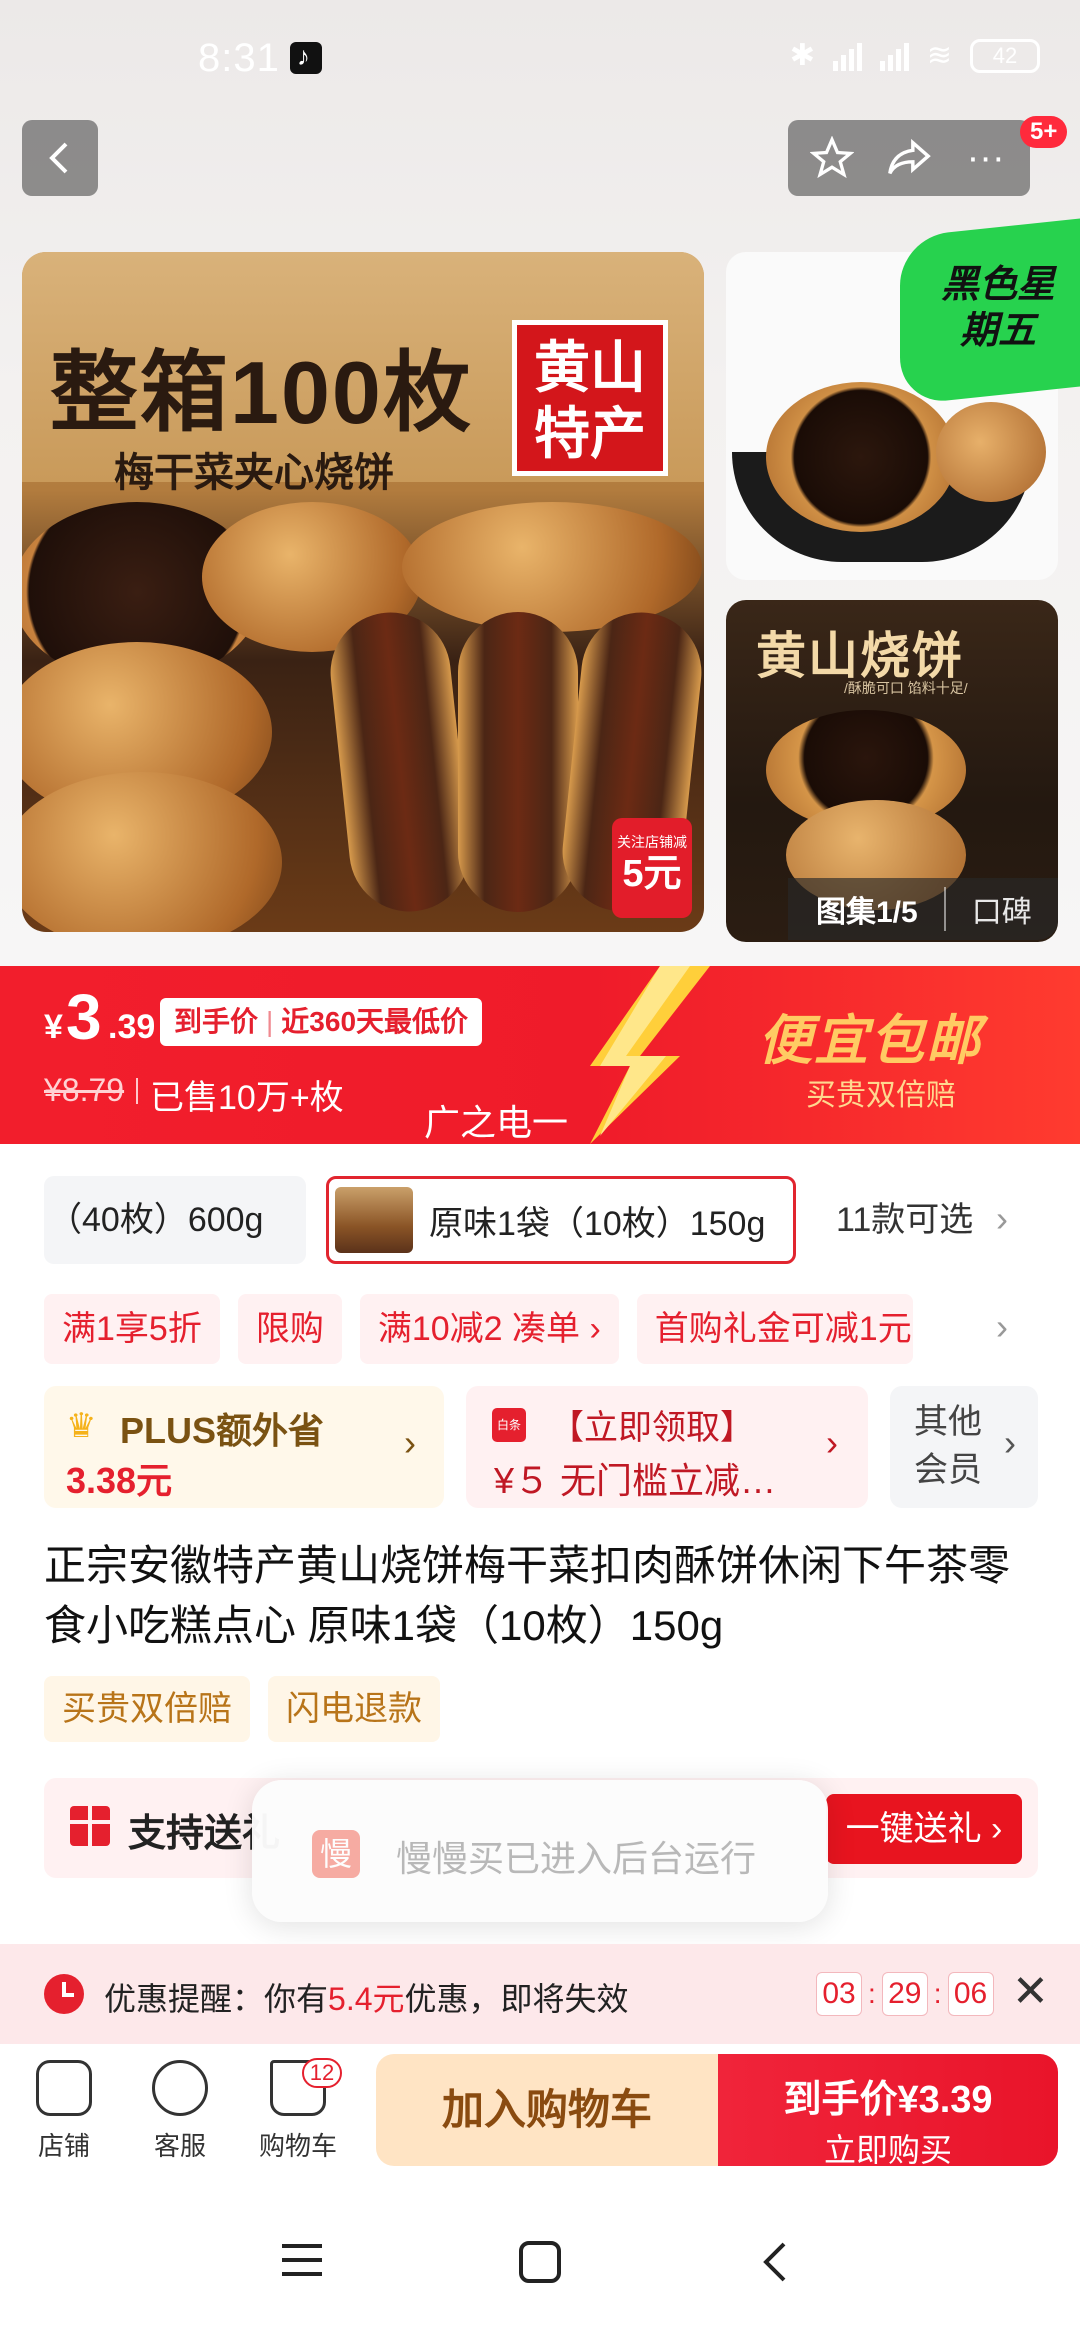  I want to click on banner-caption: 广之电一, so click(496, 1122).